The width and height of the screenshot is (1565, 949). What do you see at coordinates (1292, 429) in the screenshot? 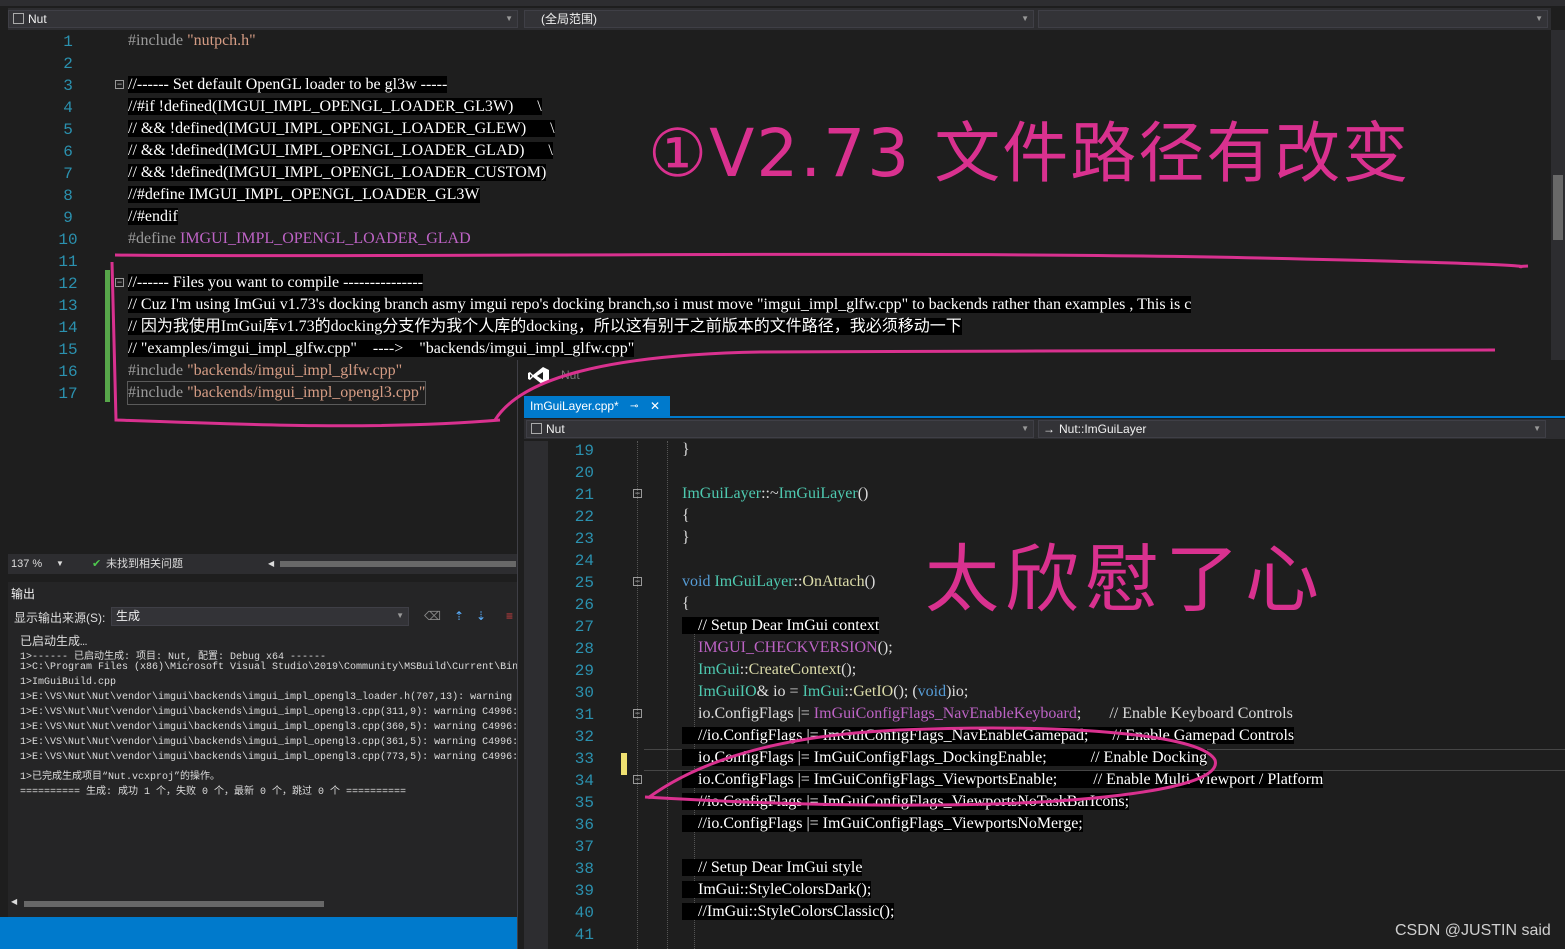
I see `float-scope-dropdown: → Nut::ImGuiLayer ▼` at bounding box center [1292, 429].